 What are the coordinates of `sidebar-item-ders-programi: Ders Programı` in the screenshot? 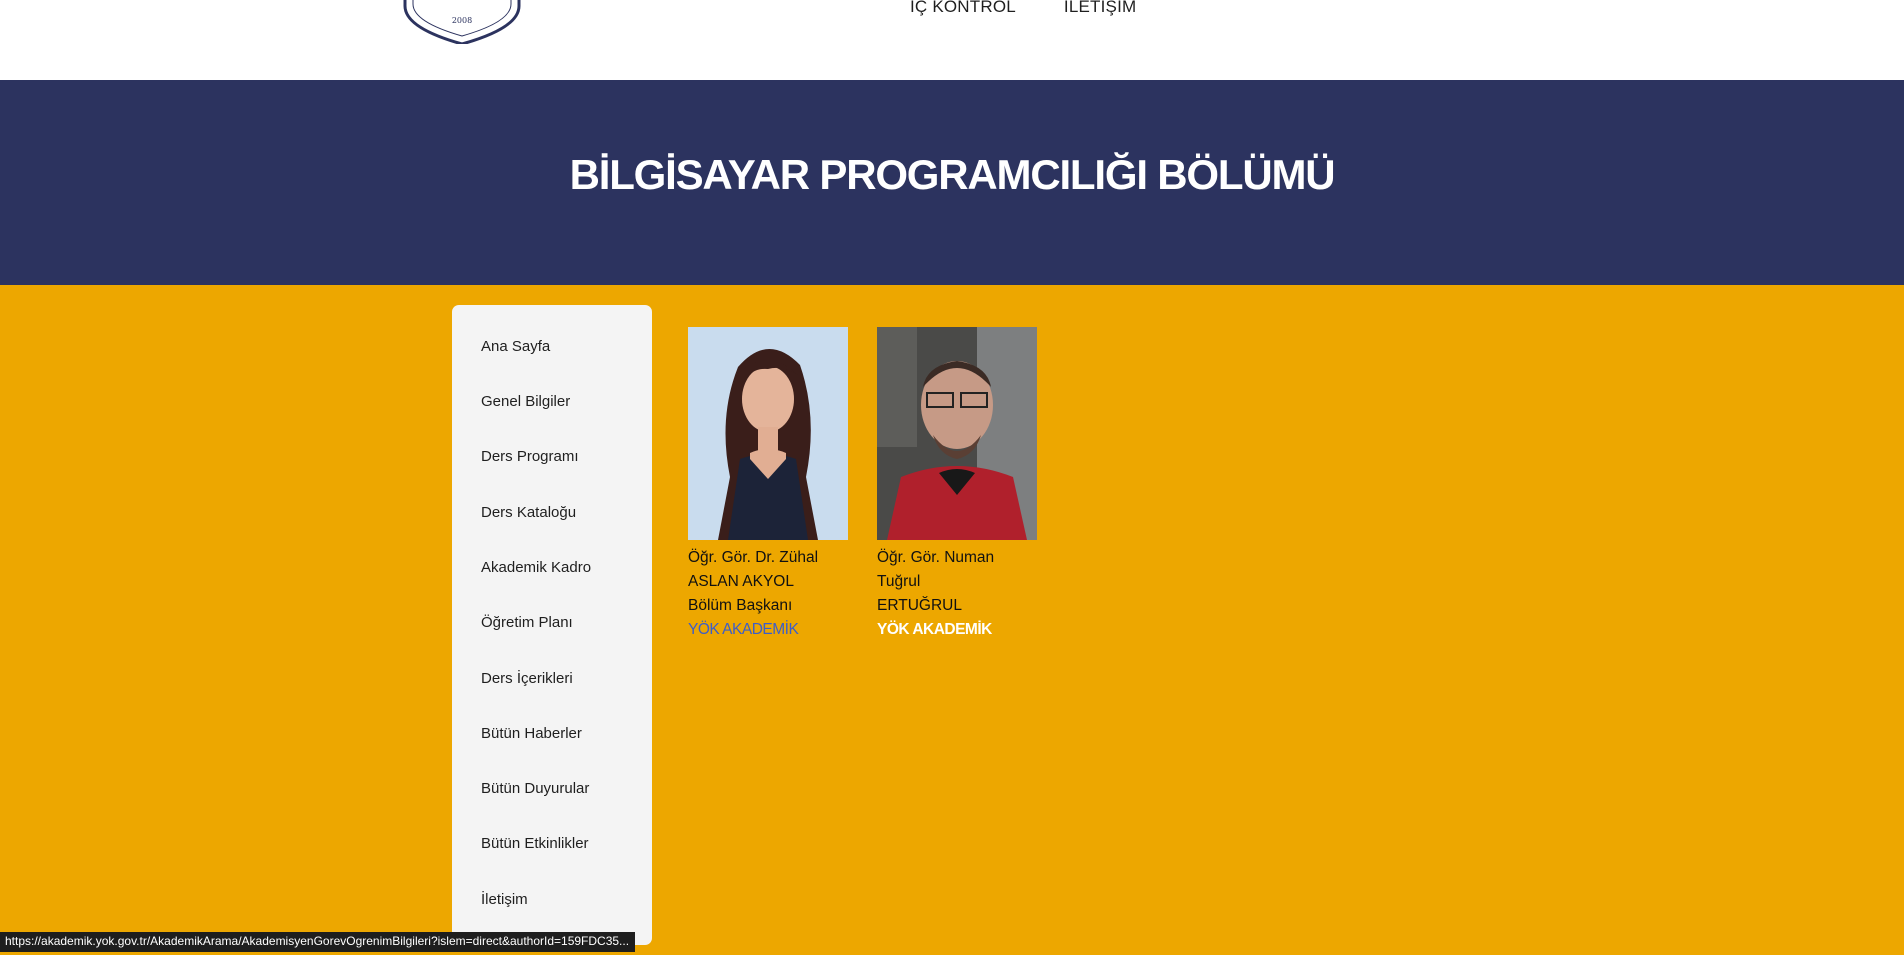 It's located at (530, 456).